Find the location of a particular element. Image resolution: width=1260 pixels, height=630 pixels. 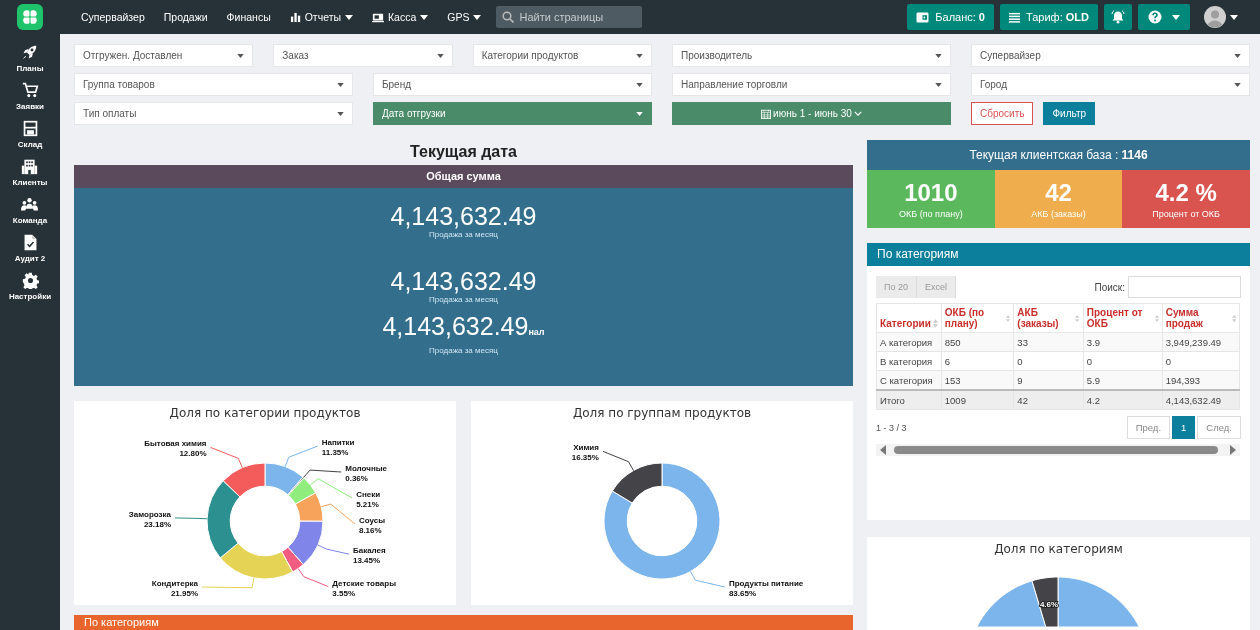

slice-label: 4.6% is located at coordinates (1049, 604).